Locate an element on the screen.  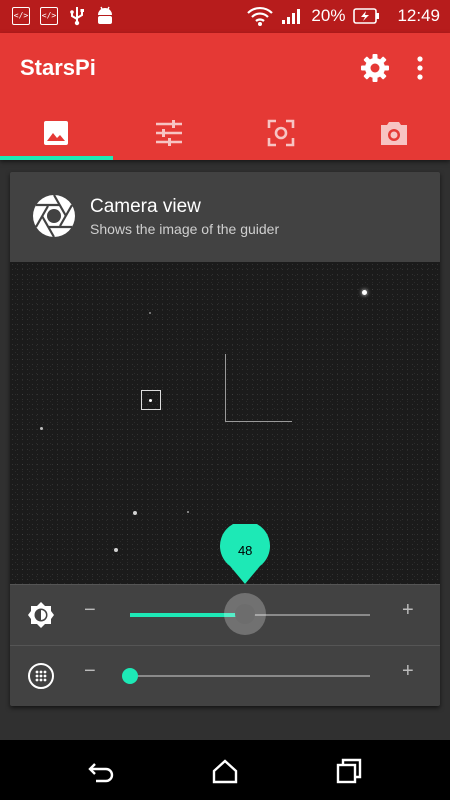
tab-bar is located at coordinates (225, 132).